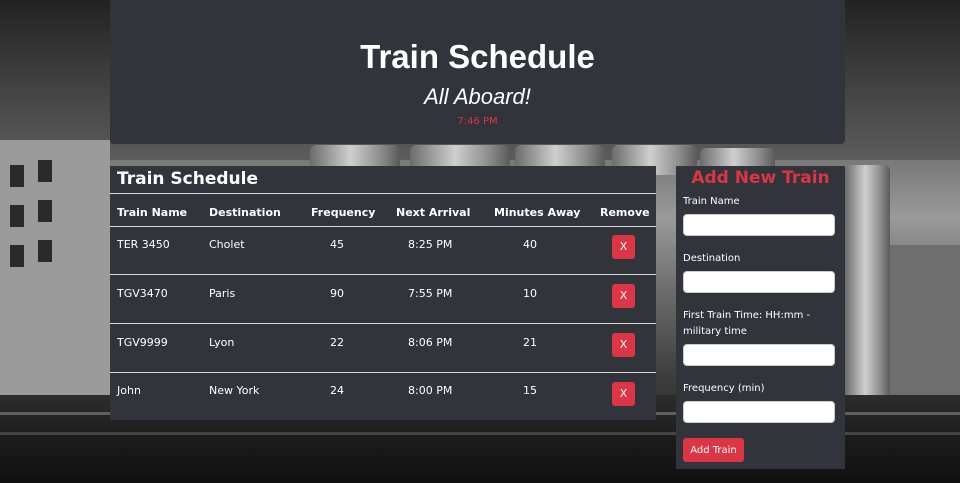 This screenshot has width=960, height=483. I want to click on column-header-minutes-away: Minutes Away, so click(537, 212).